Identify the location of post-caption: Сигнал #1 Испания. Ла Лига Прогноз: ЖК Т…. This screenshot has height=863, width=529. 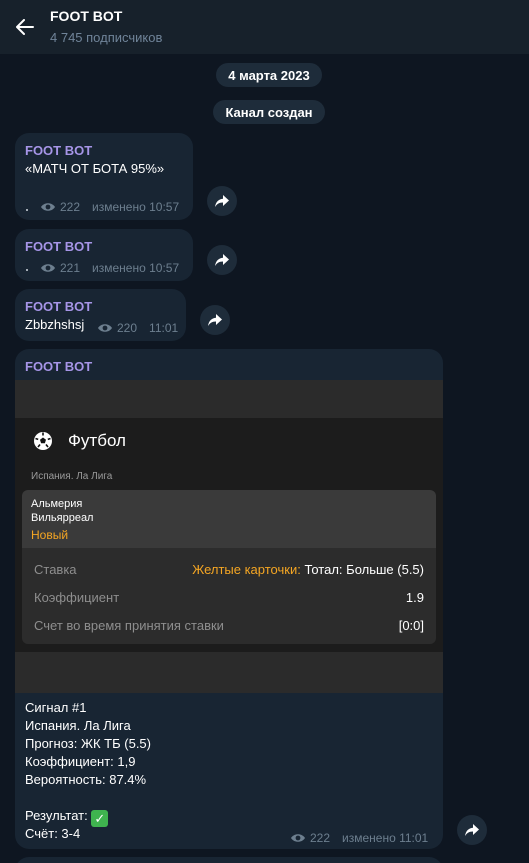
(88, 771).